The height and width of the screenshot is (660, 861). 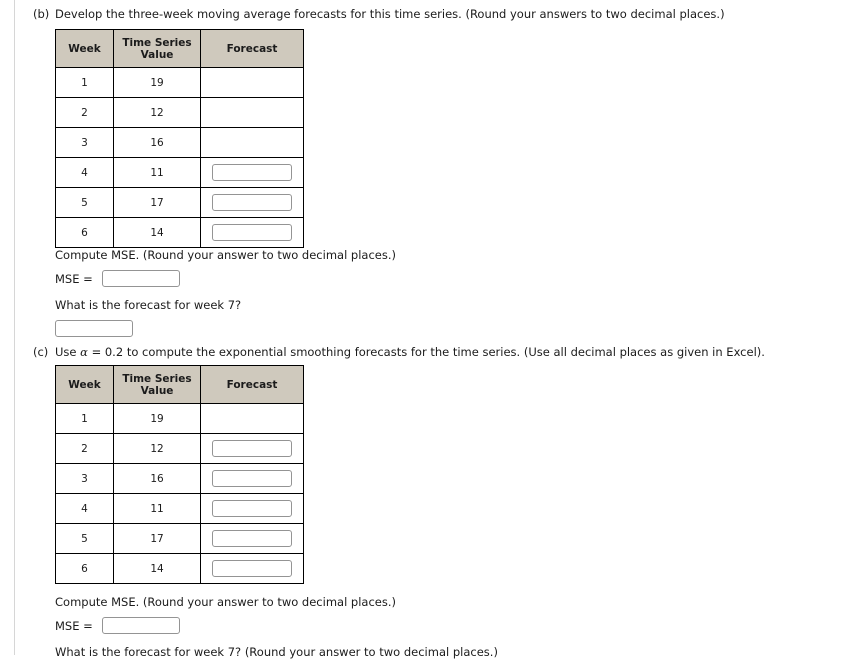 What do you see at coordinates (140, 278) in the screenshot?
I see `part-b-mse-input` at bounding box center [140, 278].